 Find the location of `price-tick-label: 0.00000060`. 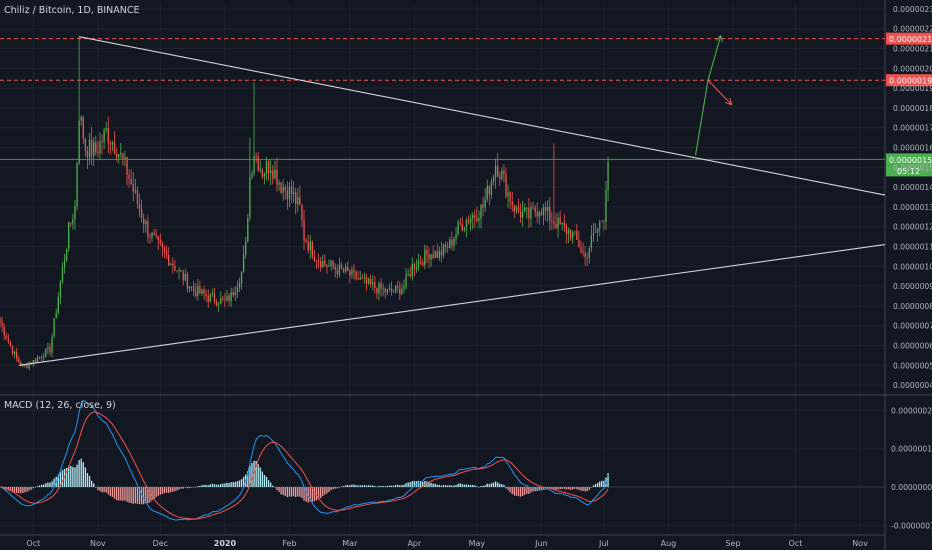

price-tick-label: 0.00000060 is located at coordinates (912, 345).